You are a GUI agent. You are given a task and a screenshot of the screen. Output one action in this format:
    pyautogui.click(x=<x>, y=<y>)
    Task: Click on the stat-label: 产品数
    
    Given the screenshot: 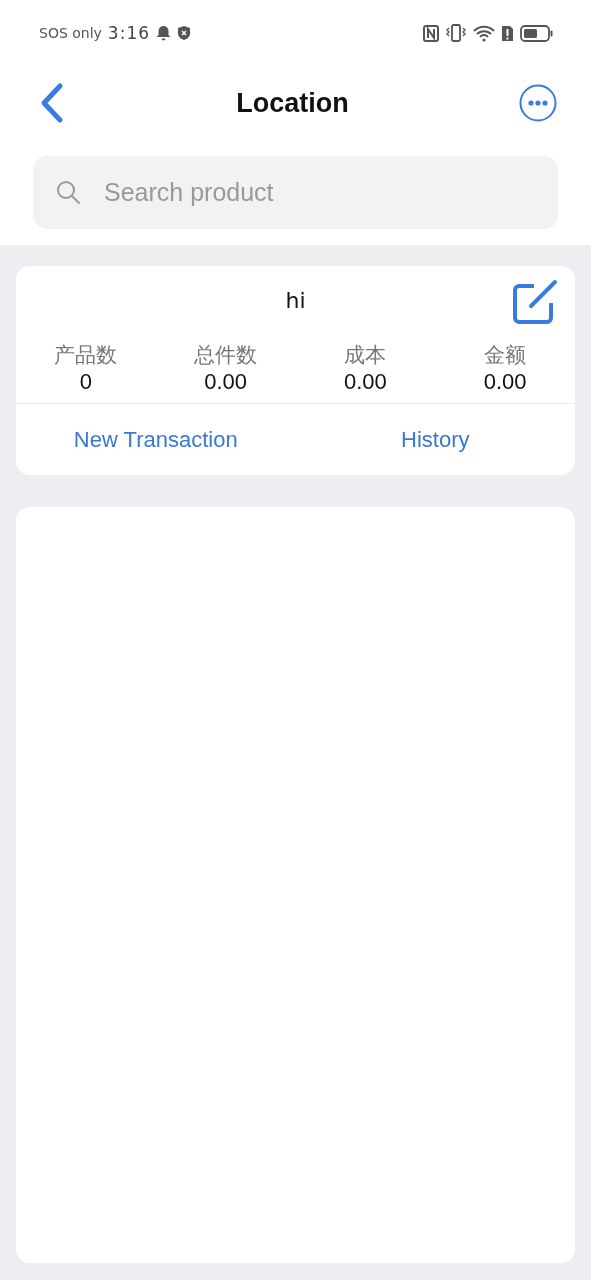 What is the action you would take?
    pyautogui.click(x=86, y=355)
    